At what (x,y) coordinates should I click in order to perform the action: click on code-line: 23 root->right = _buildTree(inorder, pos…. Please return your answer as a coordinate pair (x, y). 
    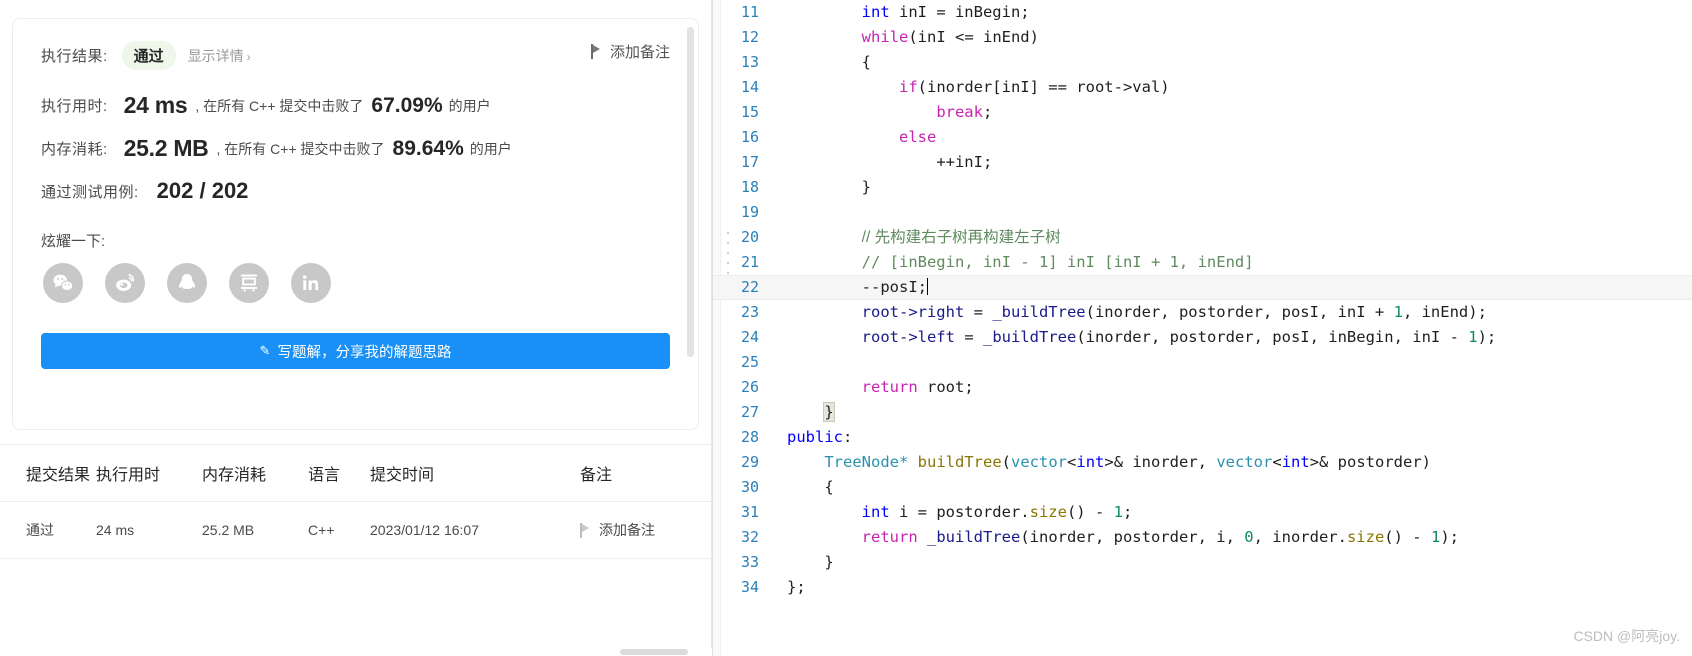
    Looking at the image, I should click on (1202, 312).